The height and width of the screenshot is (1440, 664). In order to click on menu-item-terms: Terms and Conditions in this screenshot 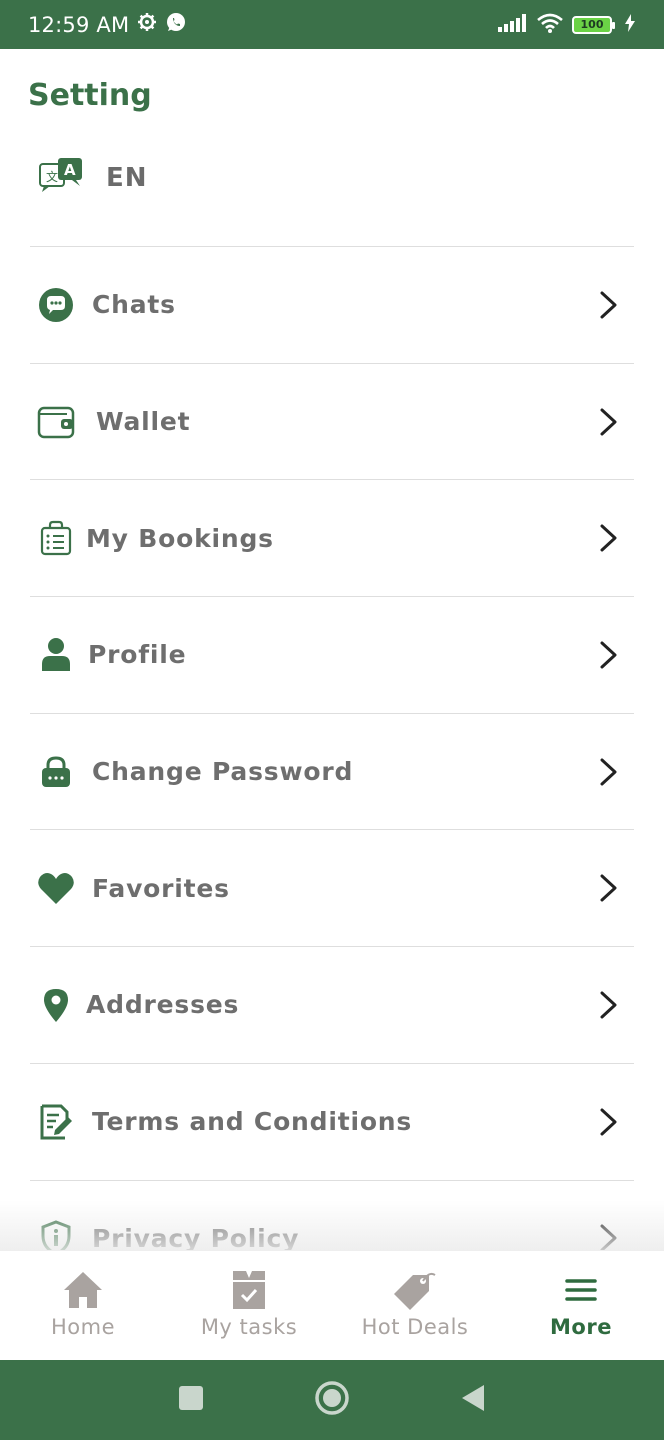, I will do `click(332, 1121)`.